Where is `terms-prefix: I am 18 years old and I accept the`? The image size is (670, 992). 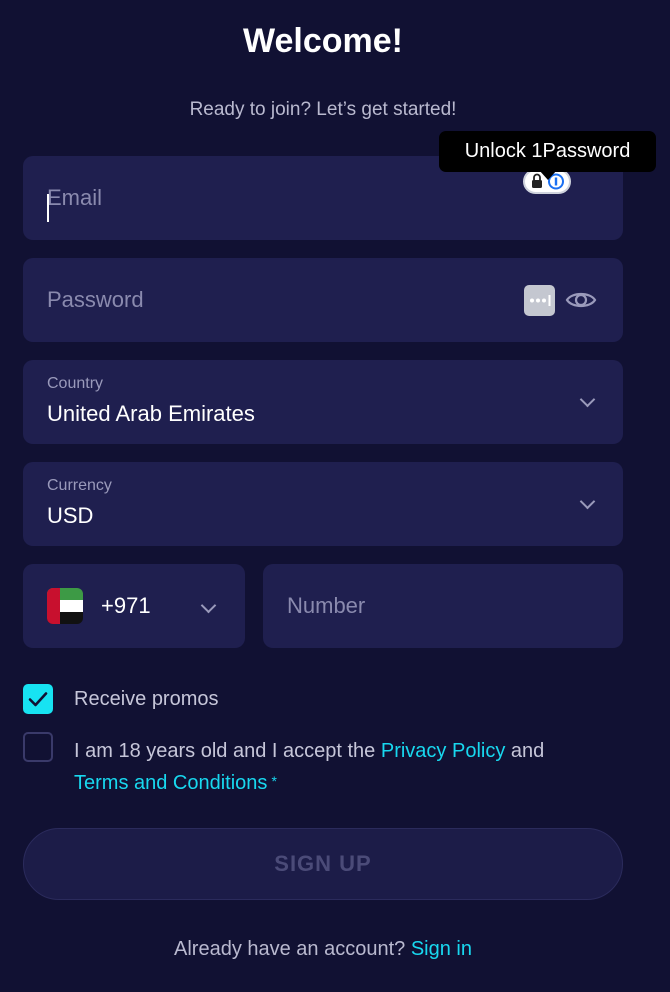
terms-prefix: I am 18 years old and I accept the is located at coordinates (227, 751).